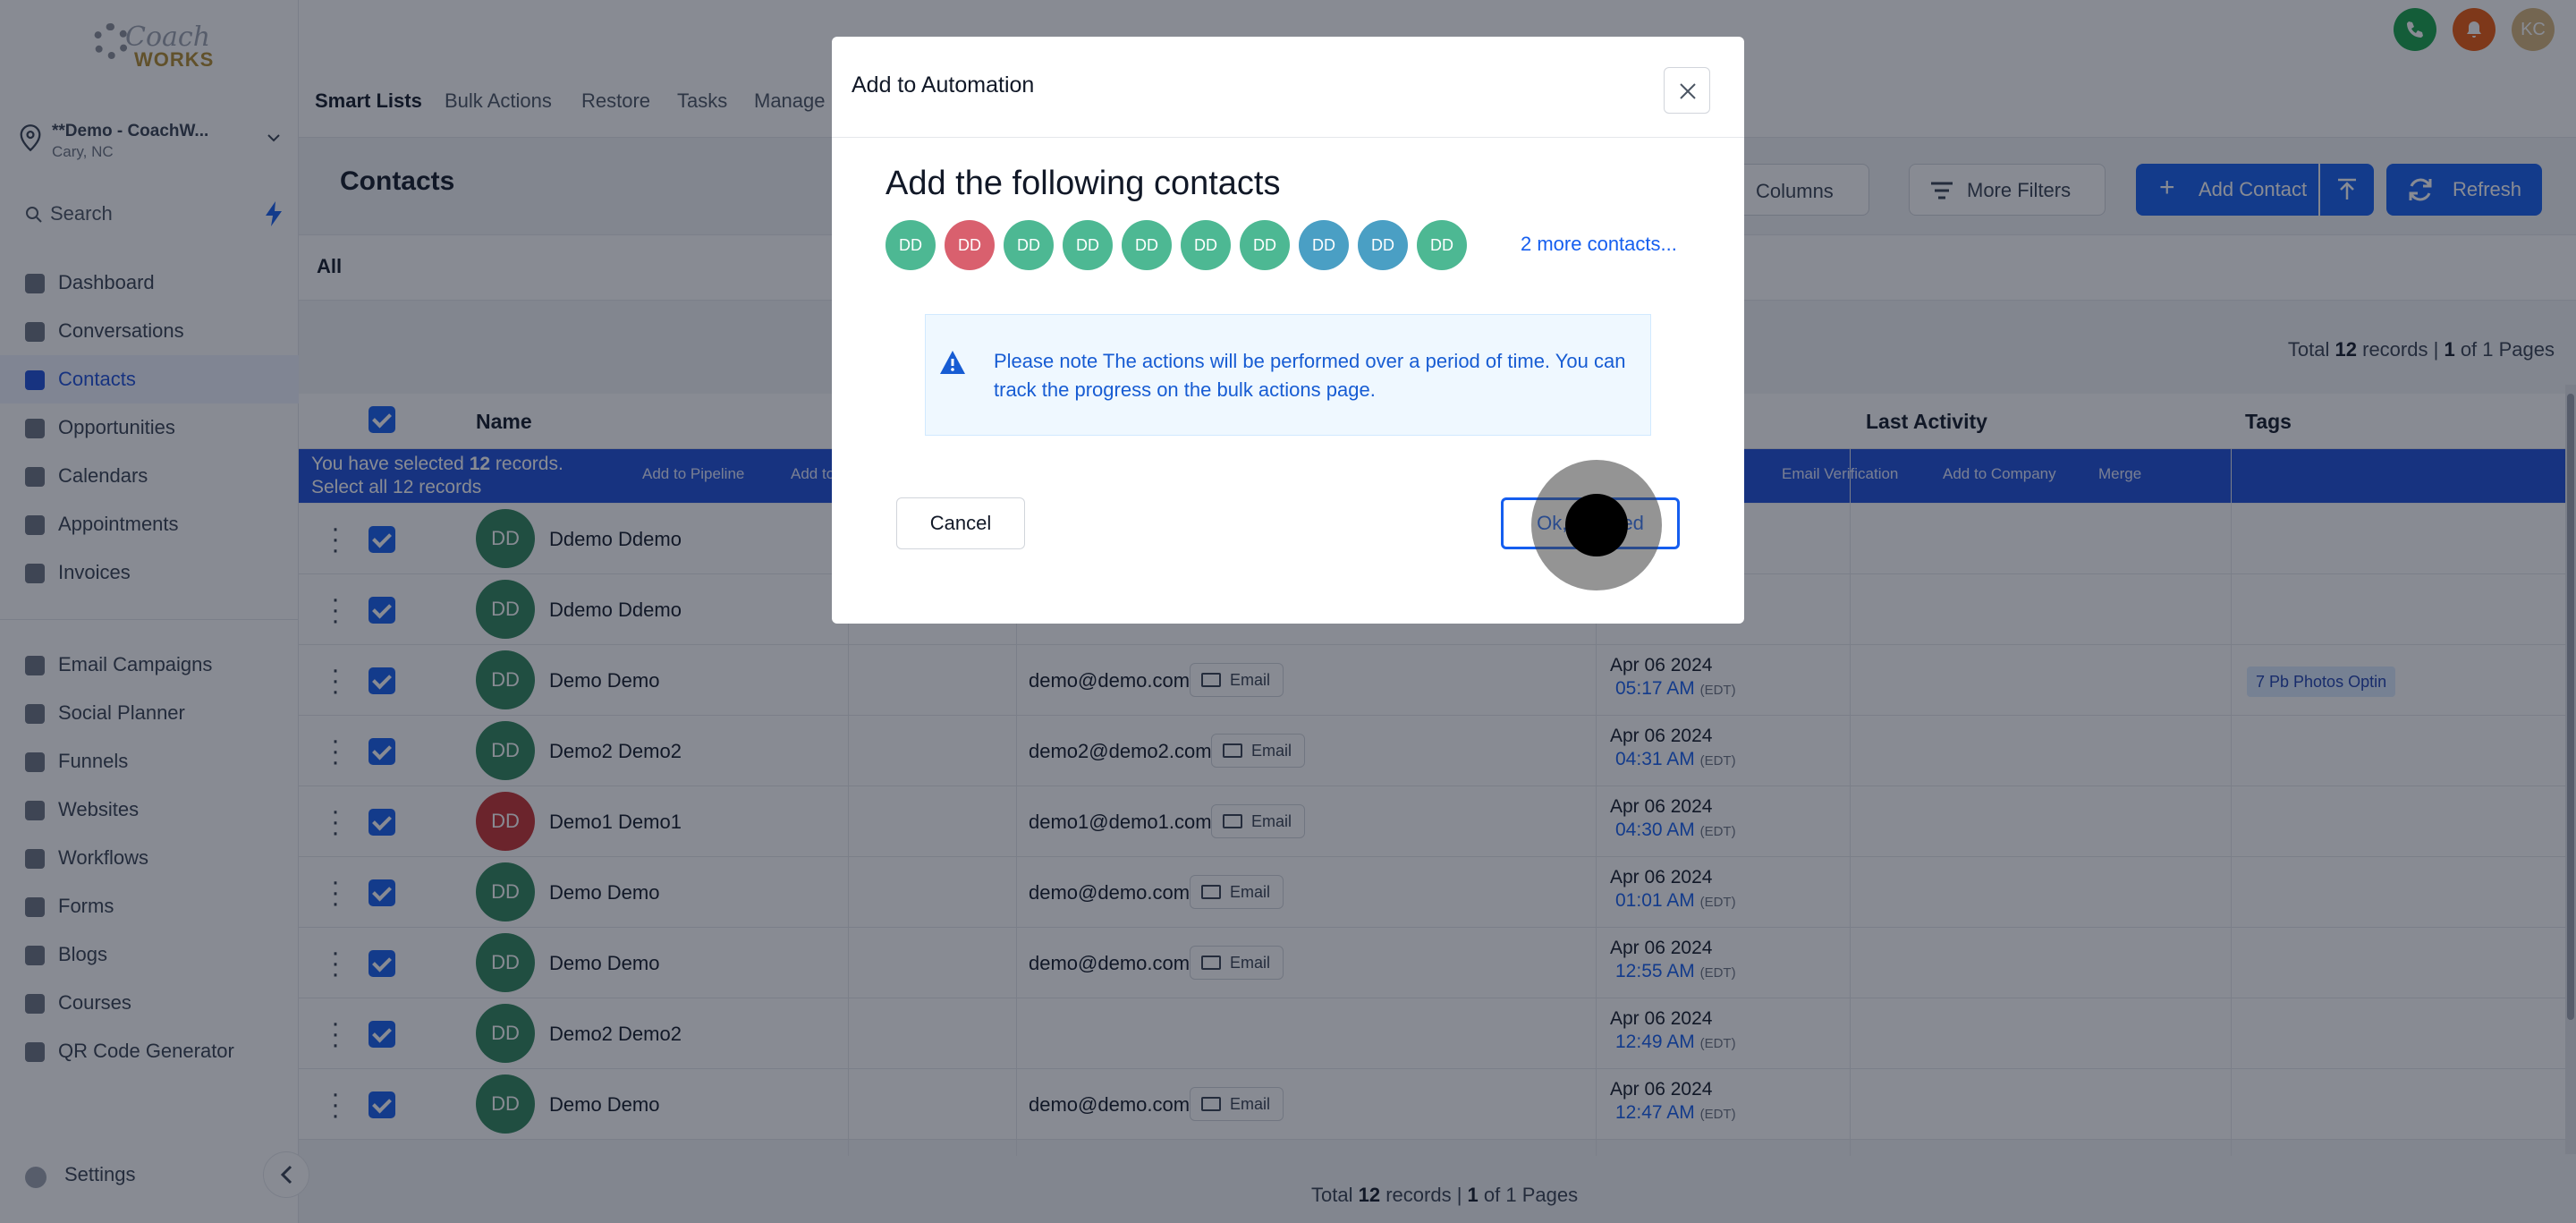 This screenshot has width=2576, height=1223. Describe the element at coordinates (1083, 183) in the screenshot. I see `modal-heading: Add the following contacts` at that location.